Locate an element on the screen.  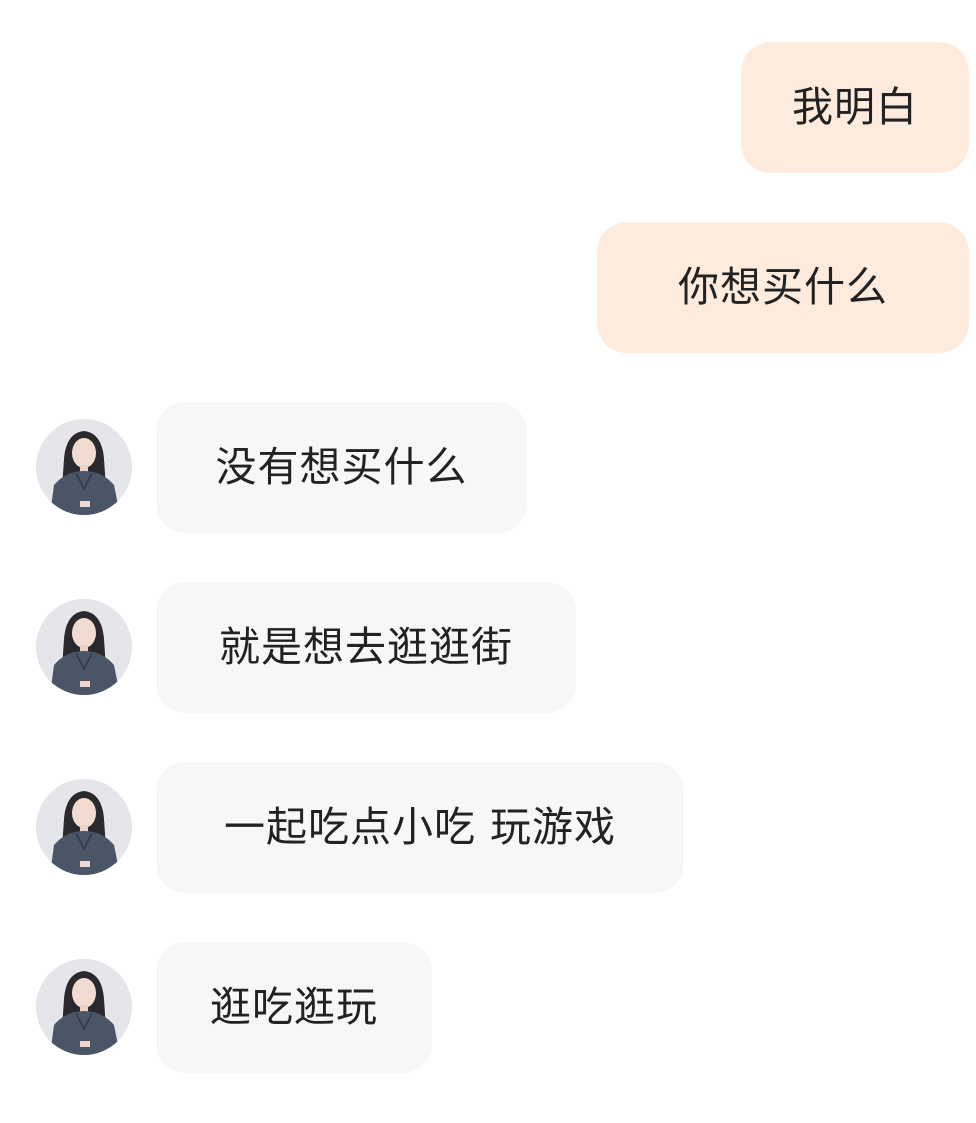
outgoing-message: 你想买什么 is located at coordinates (783, 287).